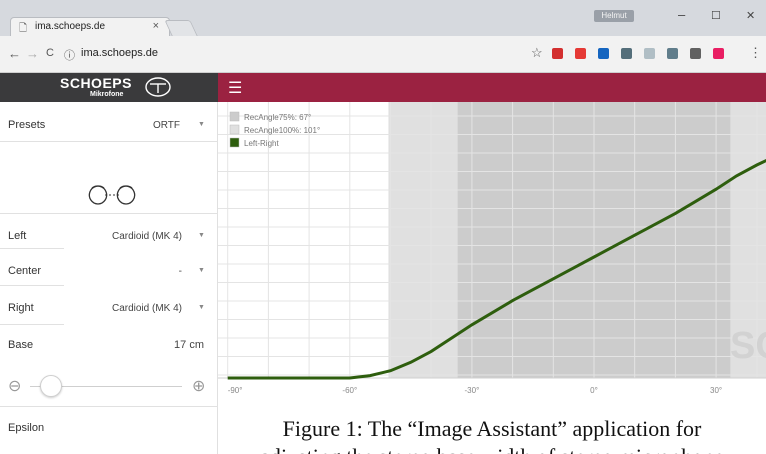 The image size is (766, 454). I want to click on center-mic-chevron-down-icon: ▼, so click(201, 270).